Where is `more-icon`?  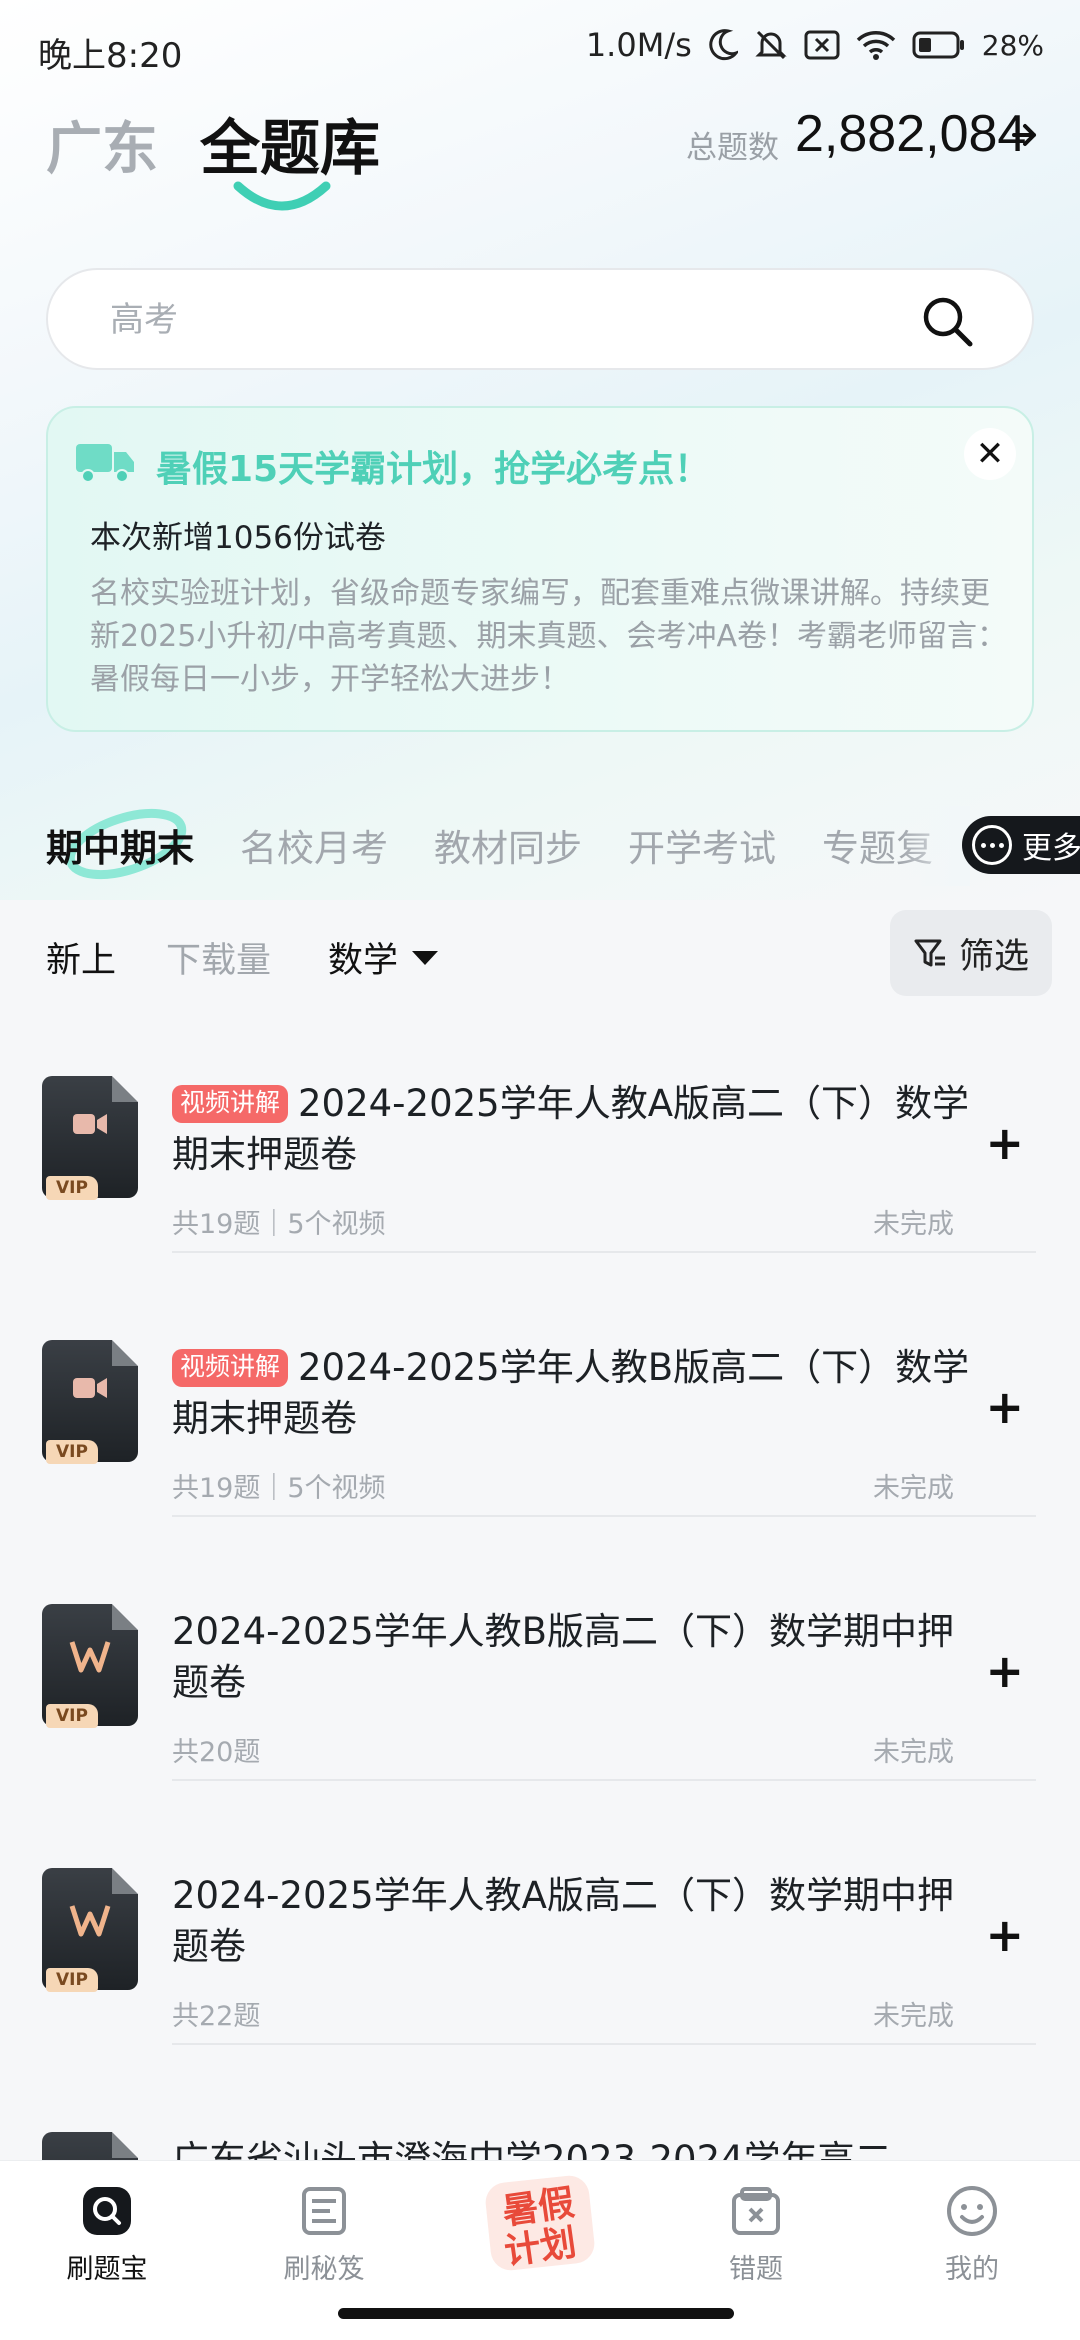 more-icon is located at coordinates (992, 845).